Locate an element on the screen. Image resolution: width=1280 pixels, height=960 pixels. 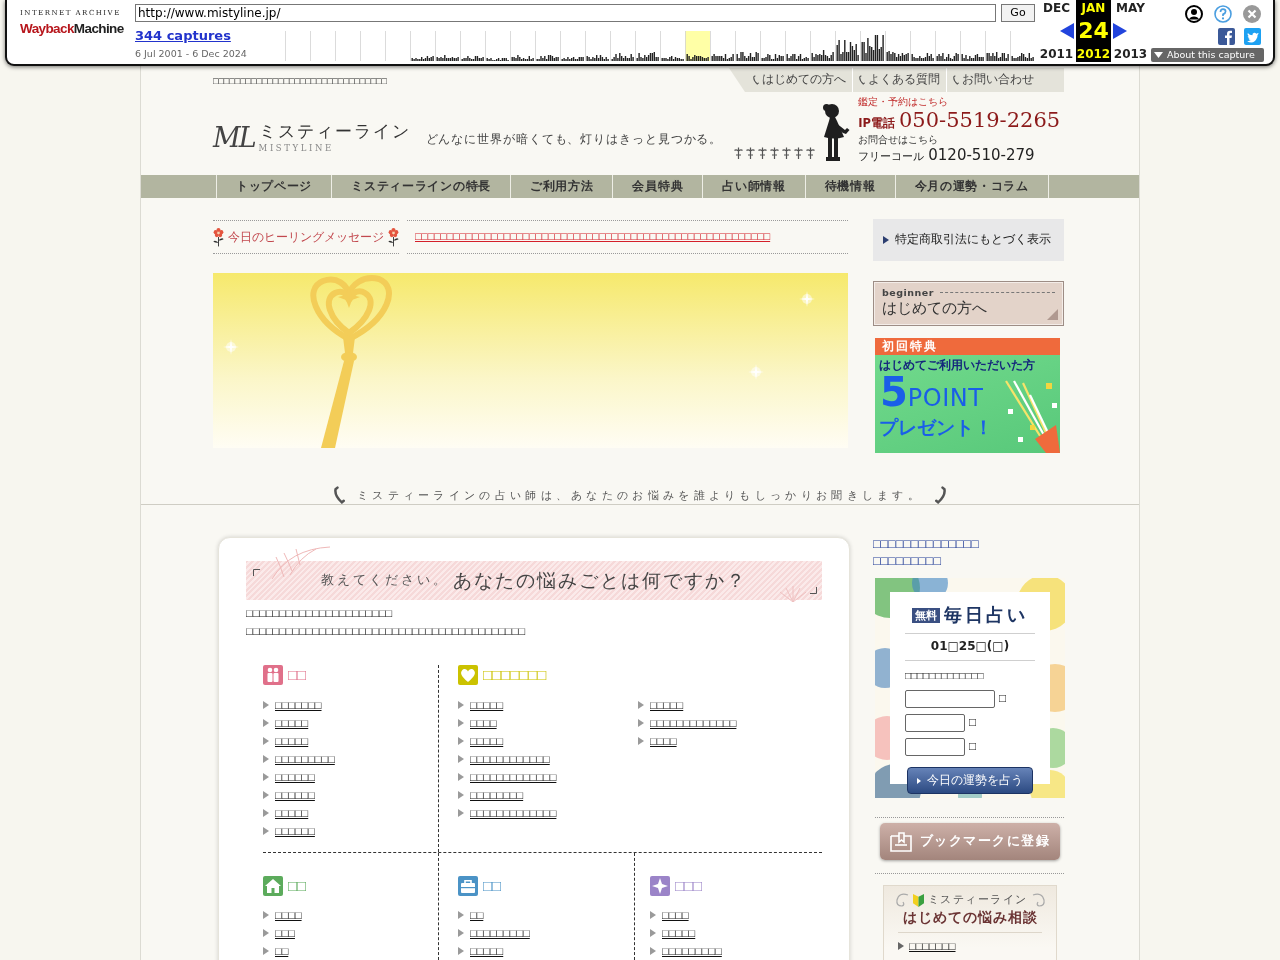
month-link: DEC is located at coordinates (1056, 8).